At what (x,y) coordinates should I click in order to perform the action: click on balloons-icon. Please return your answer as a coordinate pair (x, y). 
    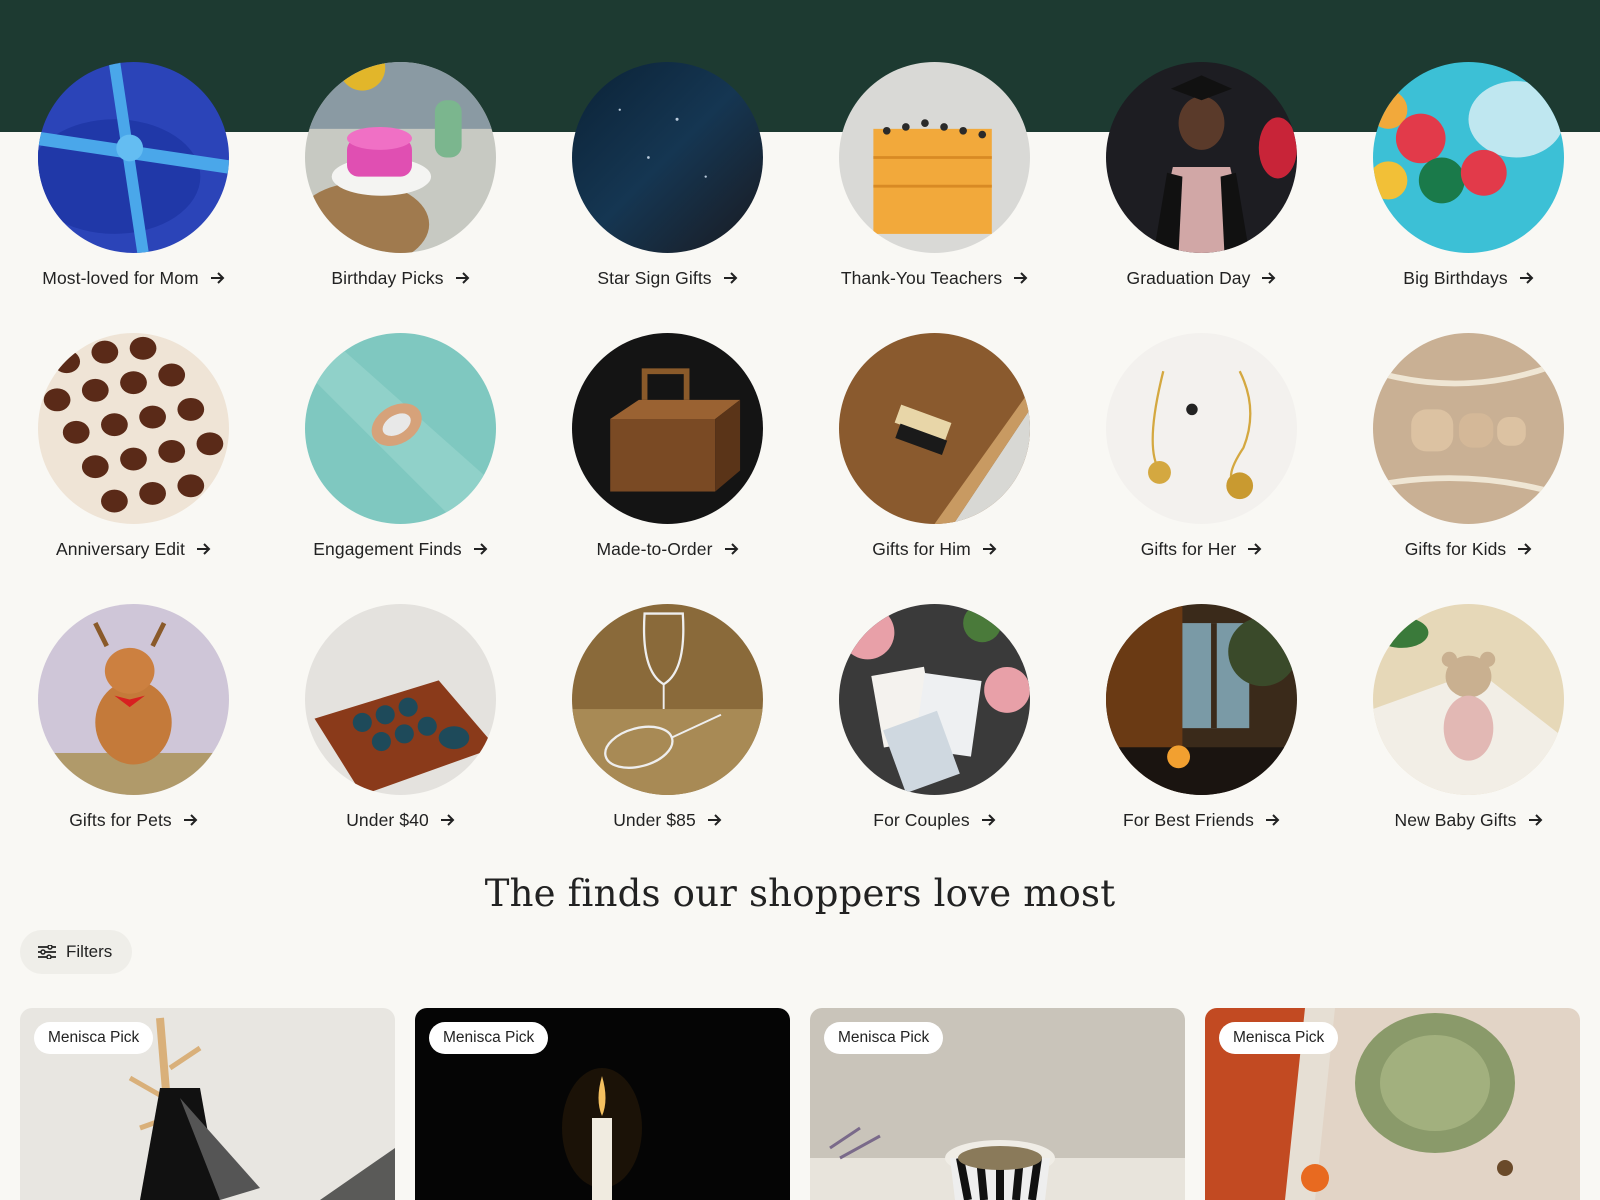
    Looking at the image, I should click on (1468, 157).